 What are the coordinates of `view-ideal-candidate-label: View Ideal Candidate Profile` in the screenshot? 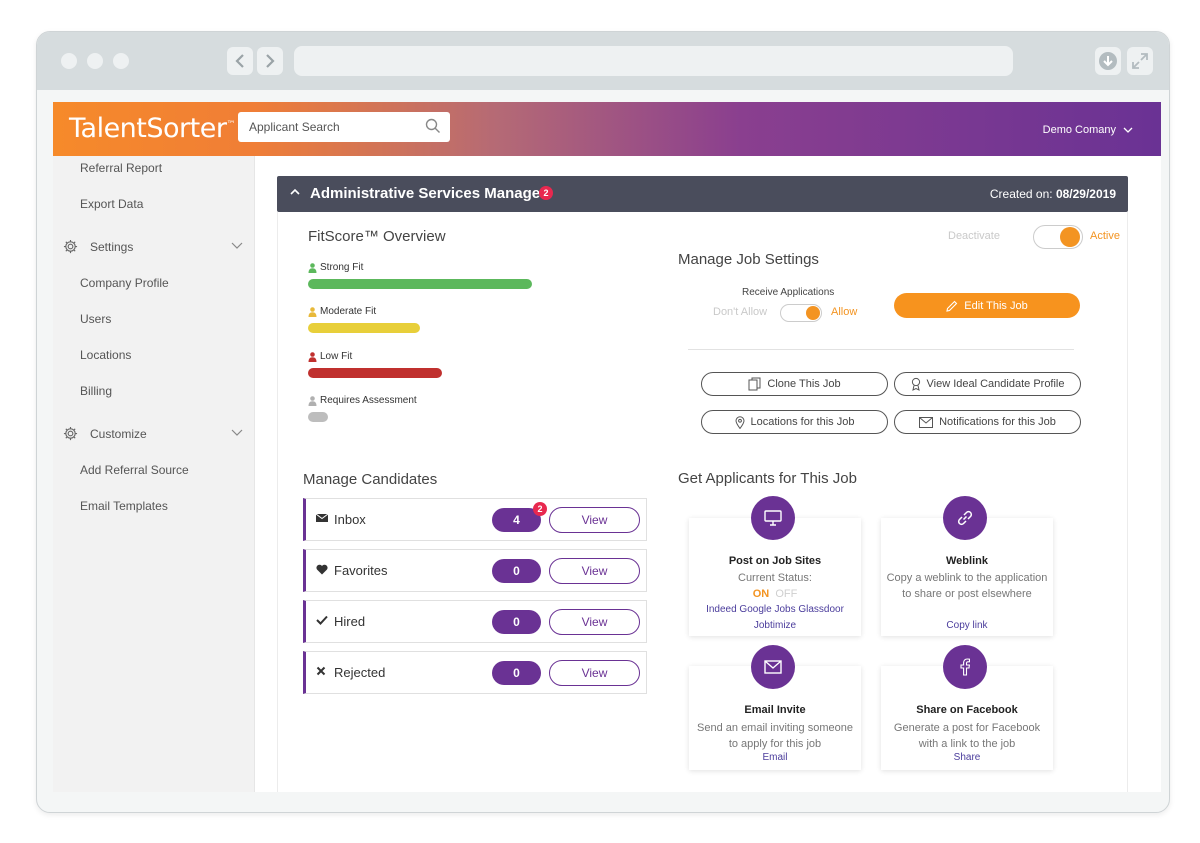 It's located at (995, 384).